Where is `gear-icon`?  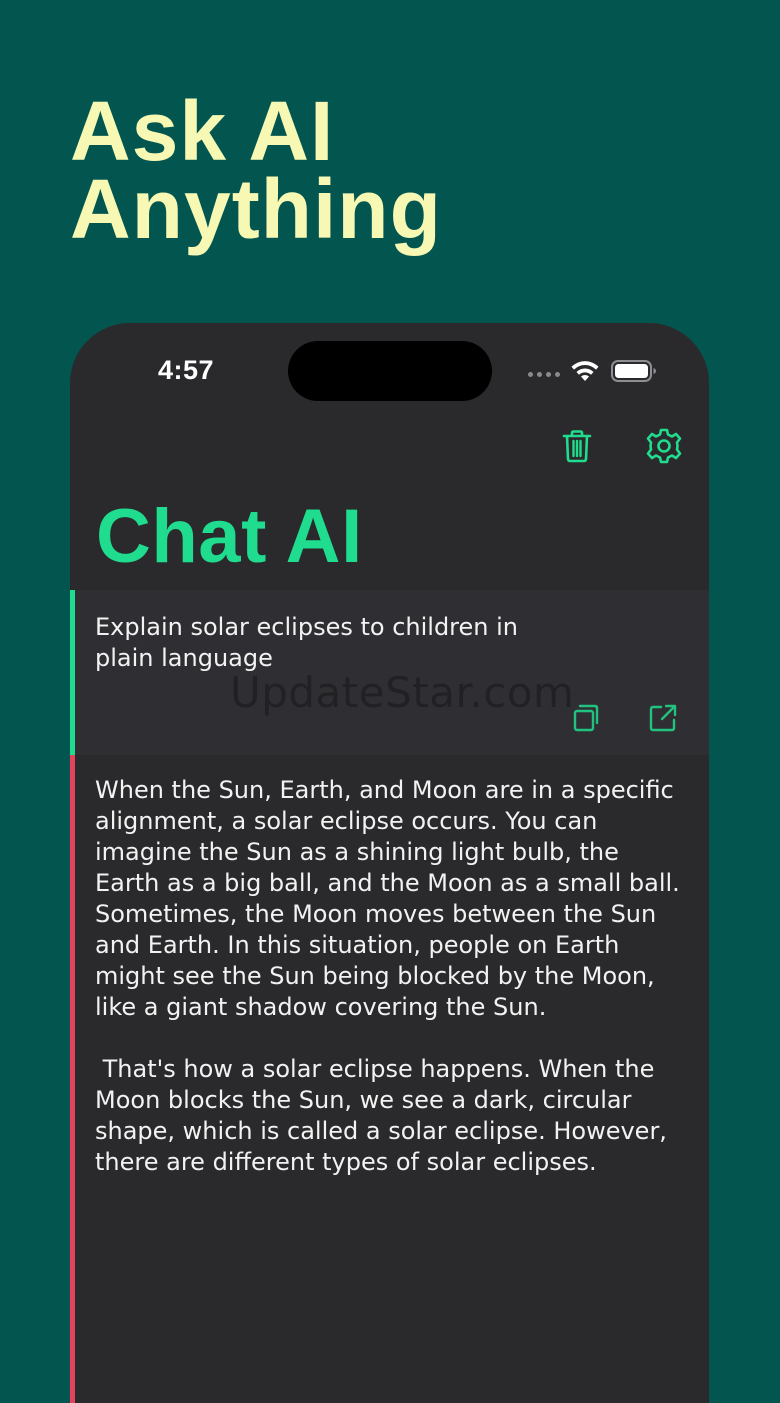
gear-icon is located at coordinates (664, 446).